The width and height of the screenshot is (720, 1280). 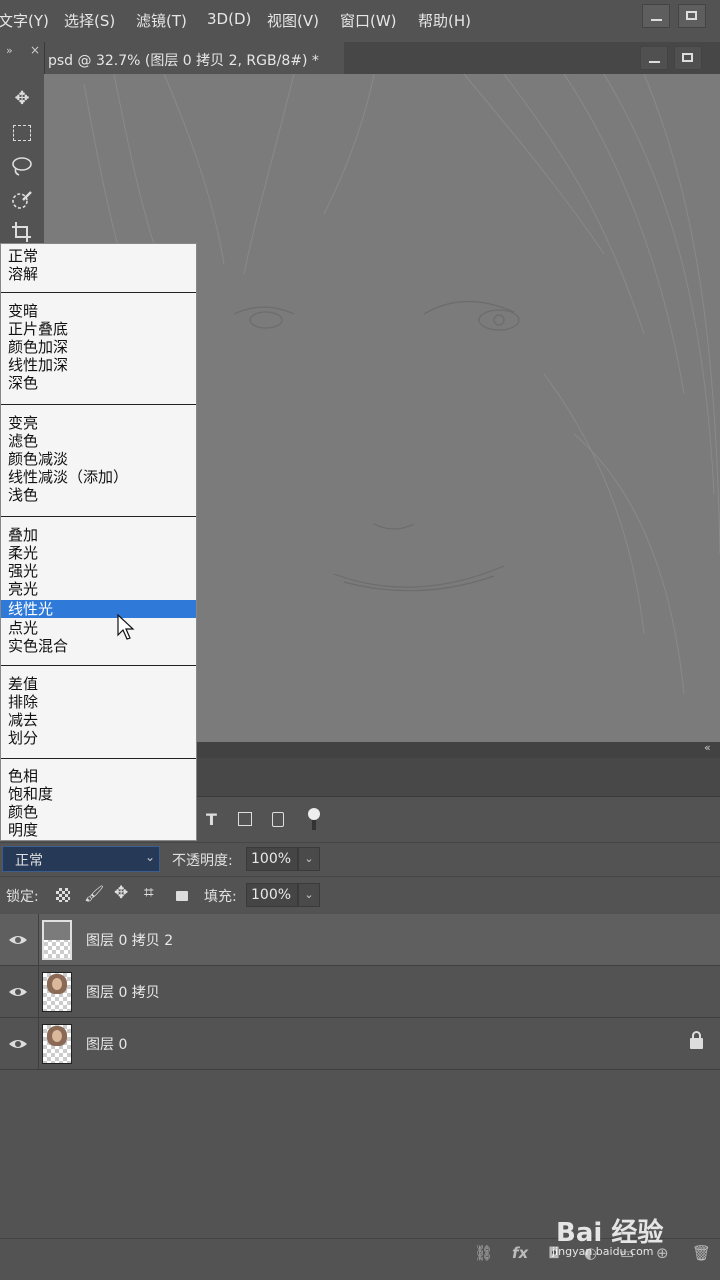 What do you see at coordinates (656, 16) in the screenshot?
I see `minimize-app-button` at bounding box center [656, 16].